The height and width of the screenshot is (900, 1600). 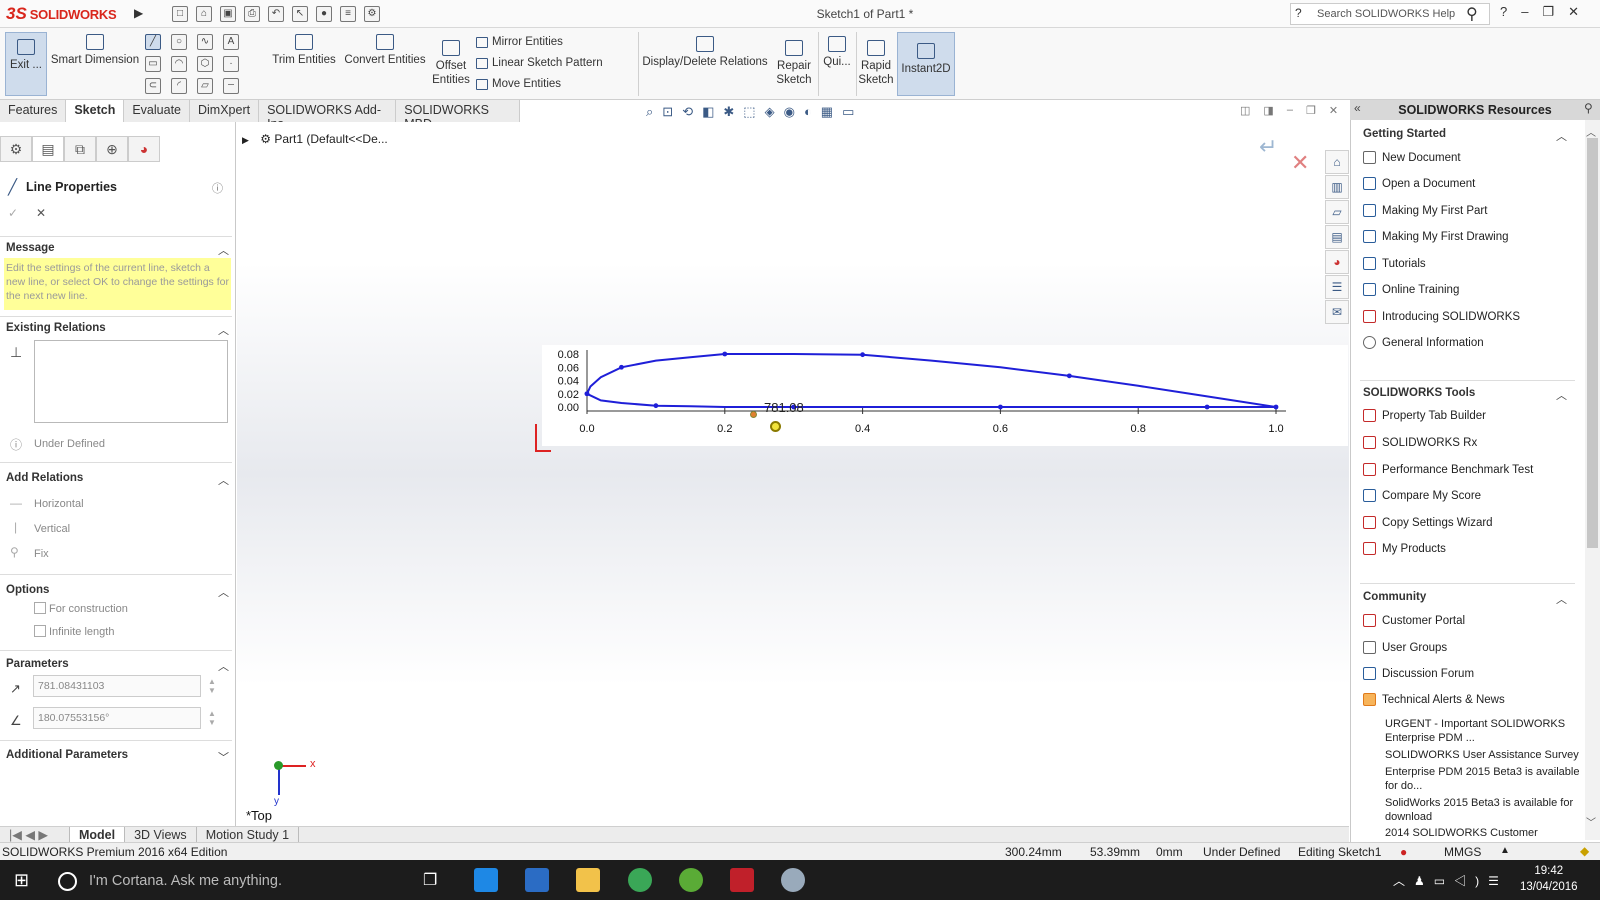 I want to click on file-explorer-taskbar-icon, so click(x=588, y=880).